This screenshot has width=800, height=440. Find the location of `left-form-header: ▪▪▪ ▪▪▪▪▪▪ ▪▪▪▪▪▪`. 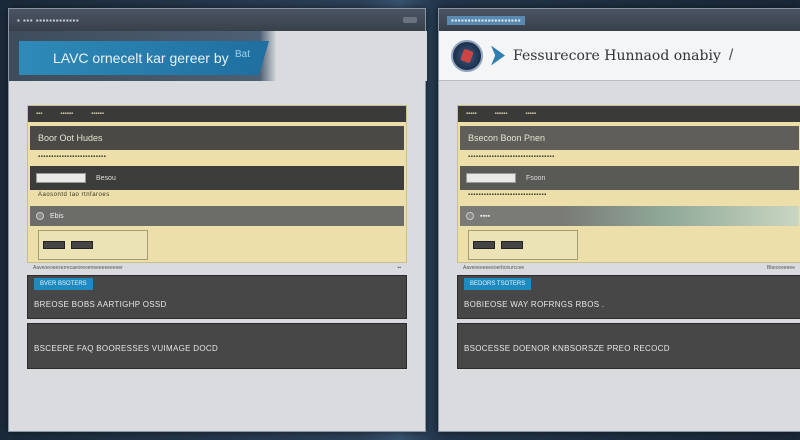

left-form-header: ▪▪▪ ▪▪▪▪▪▪ ▪▪▪▪▪▪ is located at coordinates (217, 114).